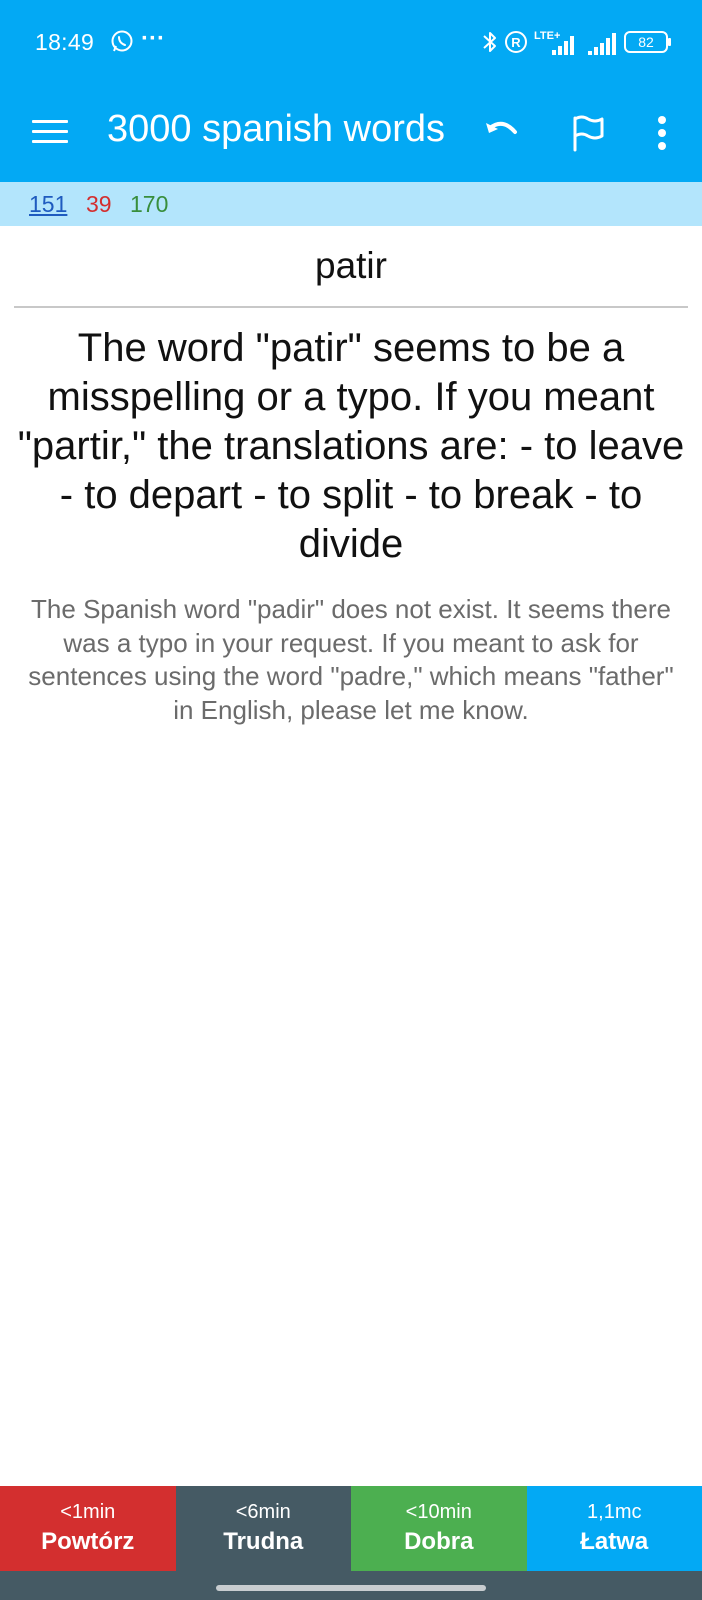 This screenshot has width=702, height=1600. I want to click on signal-icon, so click(602, 44).